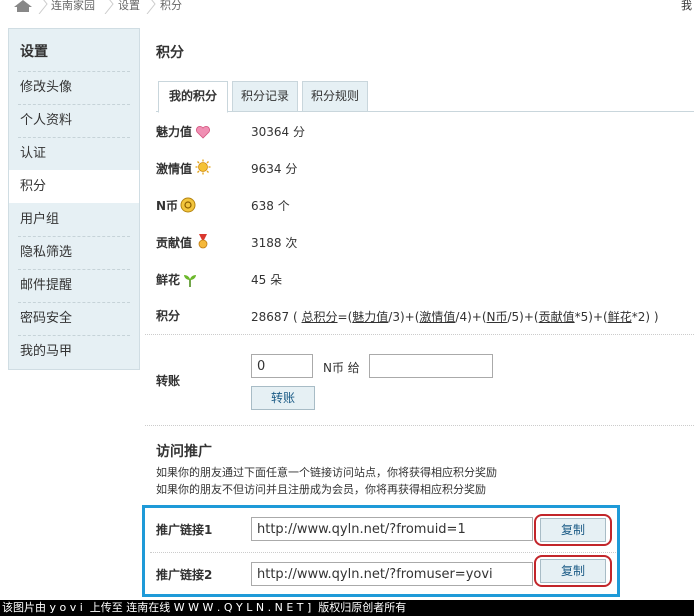 The image size is (694, 616). I want to click on promotion-desc-2: 如果你的朋友不但访问并且注册成为会员，你将再获得相应积分奖励, so click(321, 489).